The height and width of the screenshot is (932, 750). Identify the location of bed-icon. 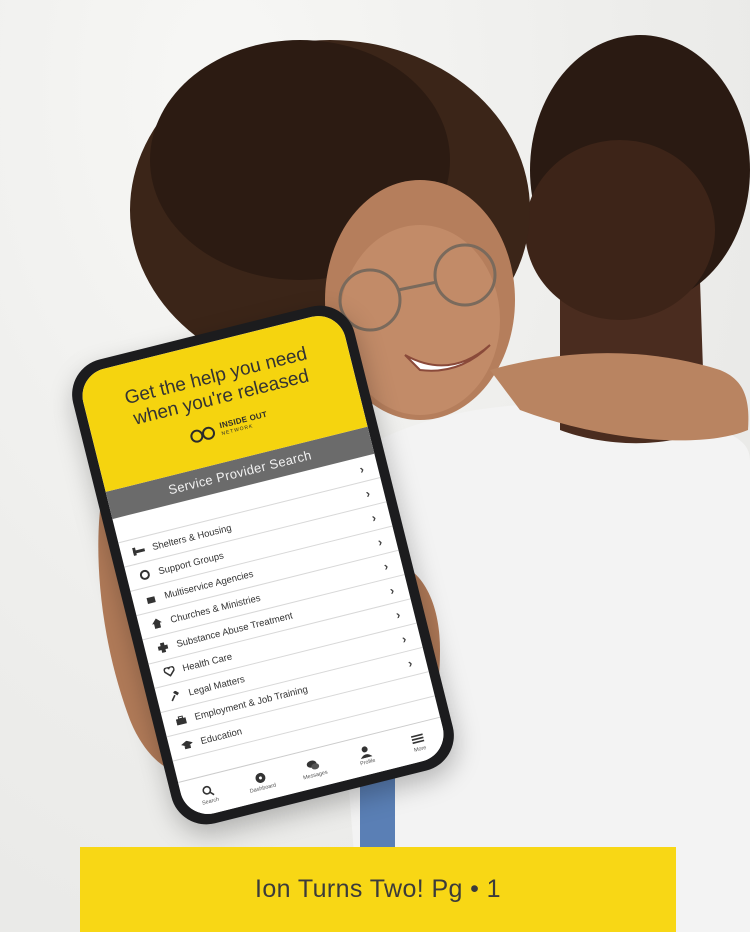
(139, 551).